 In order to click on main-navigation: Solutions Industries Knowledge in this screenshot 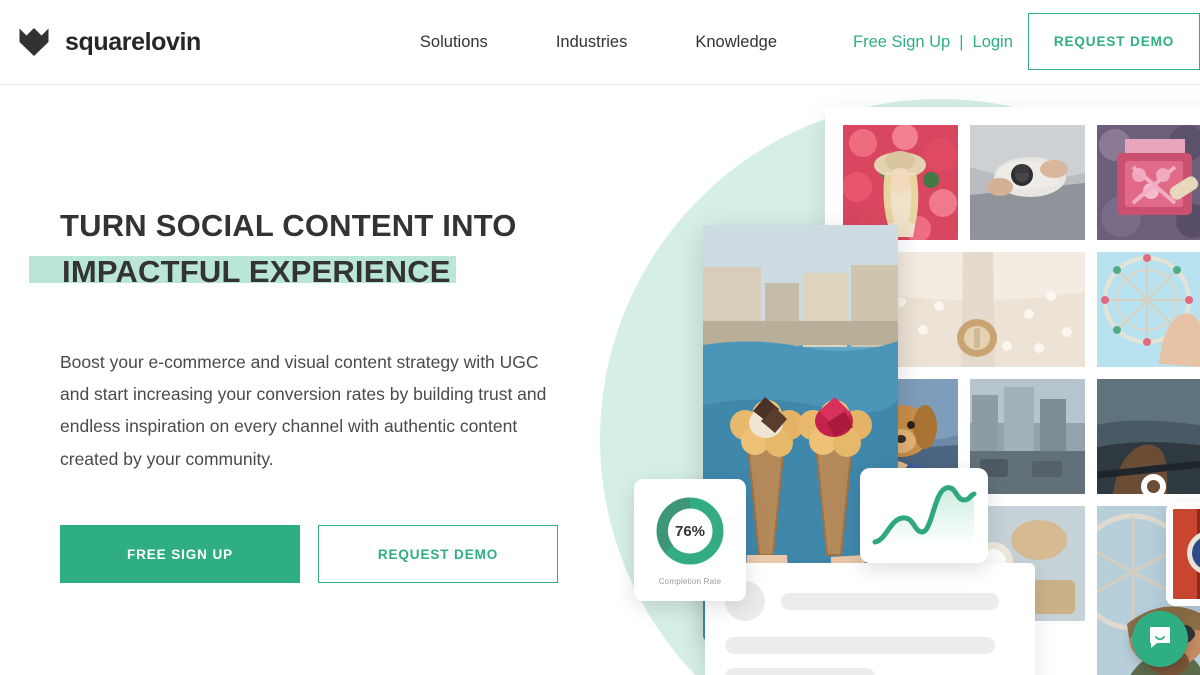, I will do `click(598, 42)`.